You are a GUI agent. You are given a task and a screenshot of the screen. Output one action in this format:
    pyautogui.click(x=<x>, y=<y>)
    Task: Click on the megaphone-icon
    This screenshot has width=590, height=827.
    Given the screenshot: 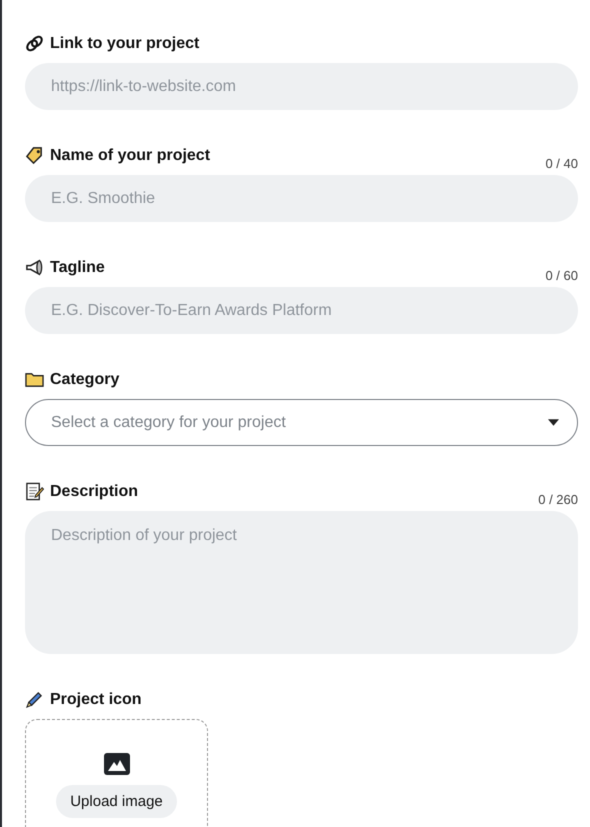 What is the action you would take?
    pyautogui.click(x=34, y=267)
    